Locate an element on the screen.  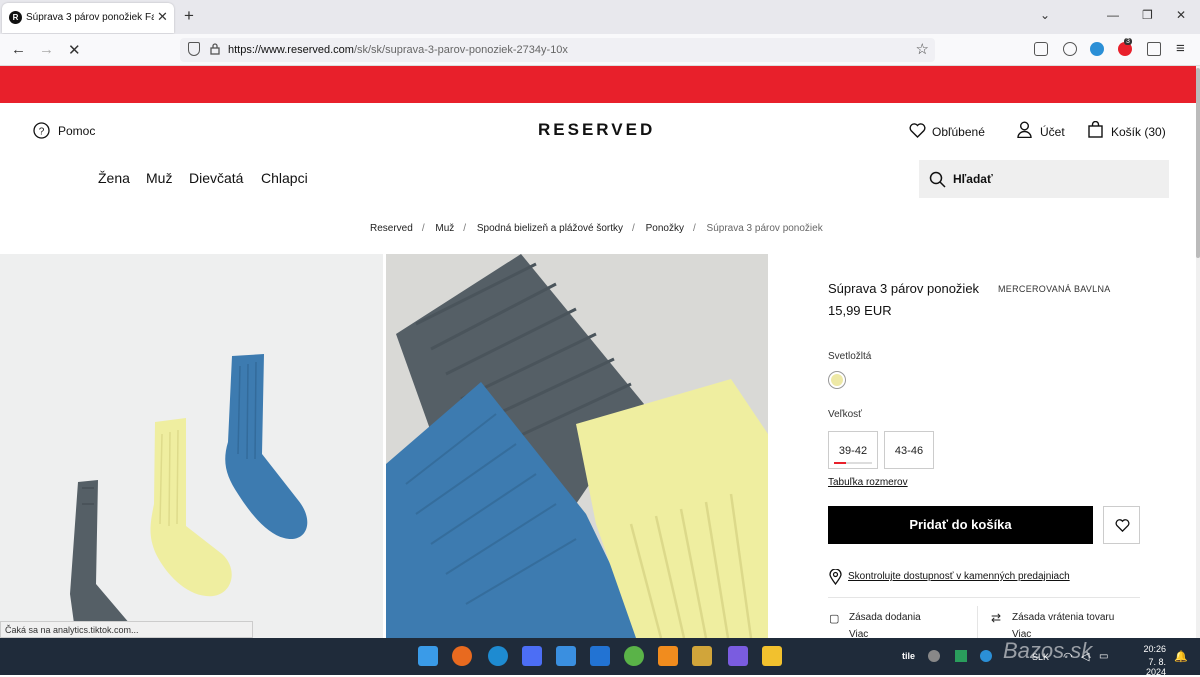
wifi-icon: ◠ is located at coordinates (1068, 656).